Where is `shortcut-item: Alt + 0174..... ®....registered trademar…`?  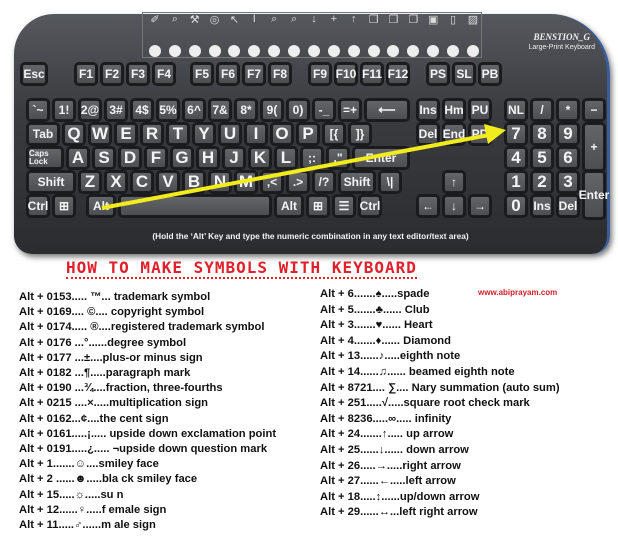 shortcut-item: Alt + 0174..... ®....registered trademar… is located at coordinates (142, 327).